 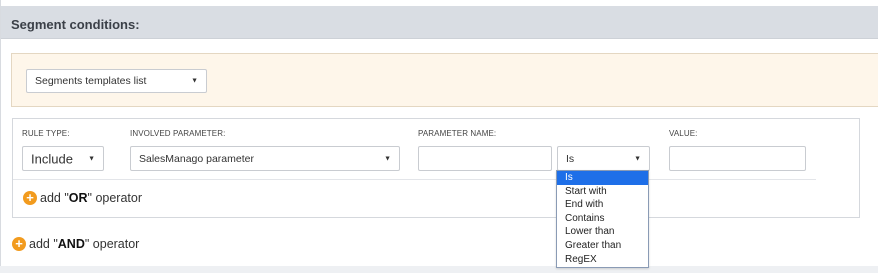 I want to click on rule-type-select: Include ▼, so click(x=63, y=158).